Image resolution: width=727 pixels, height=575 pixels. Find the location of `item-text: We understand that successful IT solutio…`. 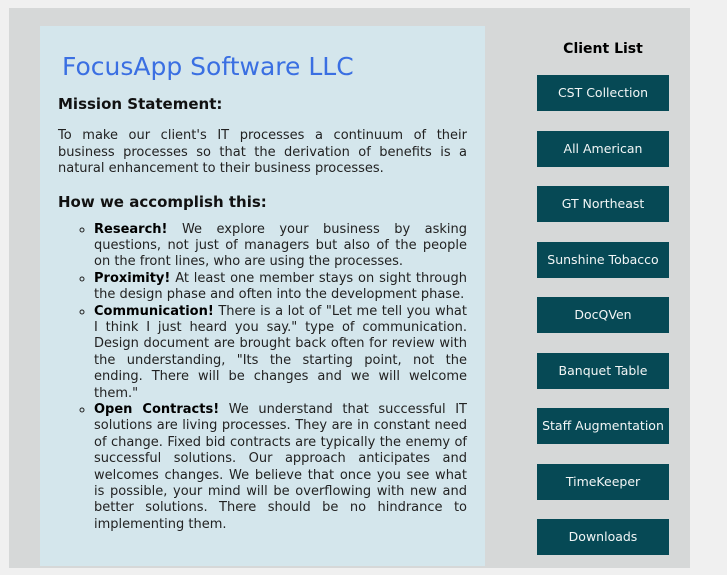

item-text: We understand that successful IT solutio… is located at coordinates (280, 466).